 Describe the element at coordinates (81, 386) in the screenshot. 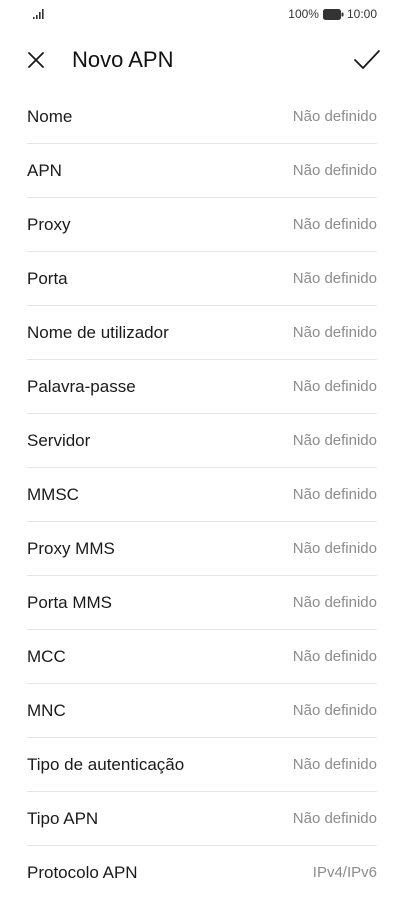

I see `field-label: Palavra-passe` at that location.